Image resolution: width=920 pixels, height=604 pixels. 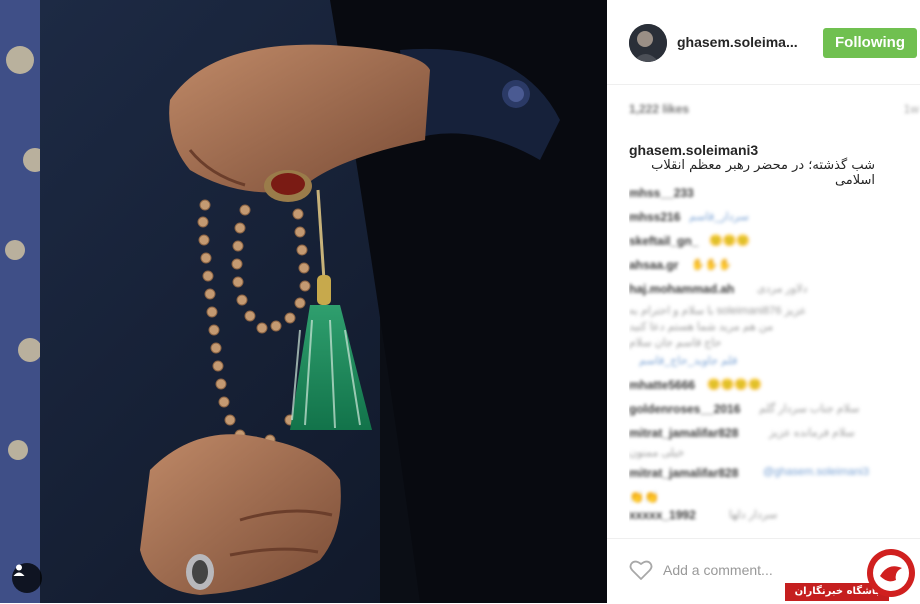 I want to click on post-meta: 1,222 likes 1w, so click(x=774, y=110).